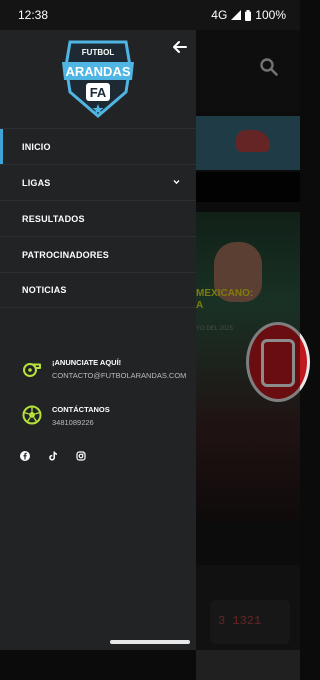 The width and height of the screenshot is (320, 680). I want to click on back-arrow-icon, so click(180, 47).